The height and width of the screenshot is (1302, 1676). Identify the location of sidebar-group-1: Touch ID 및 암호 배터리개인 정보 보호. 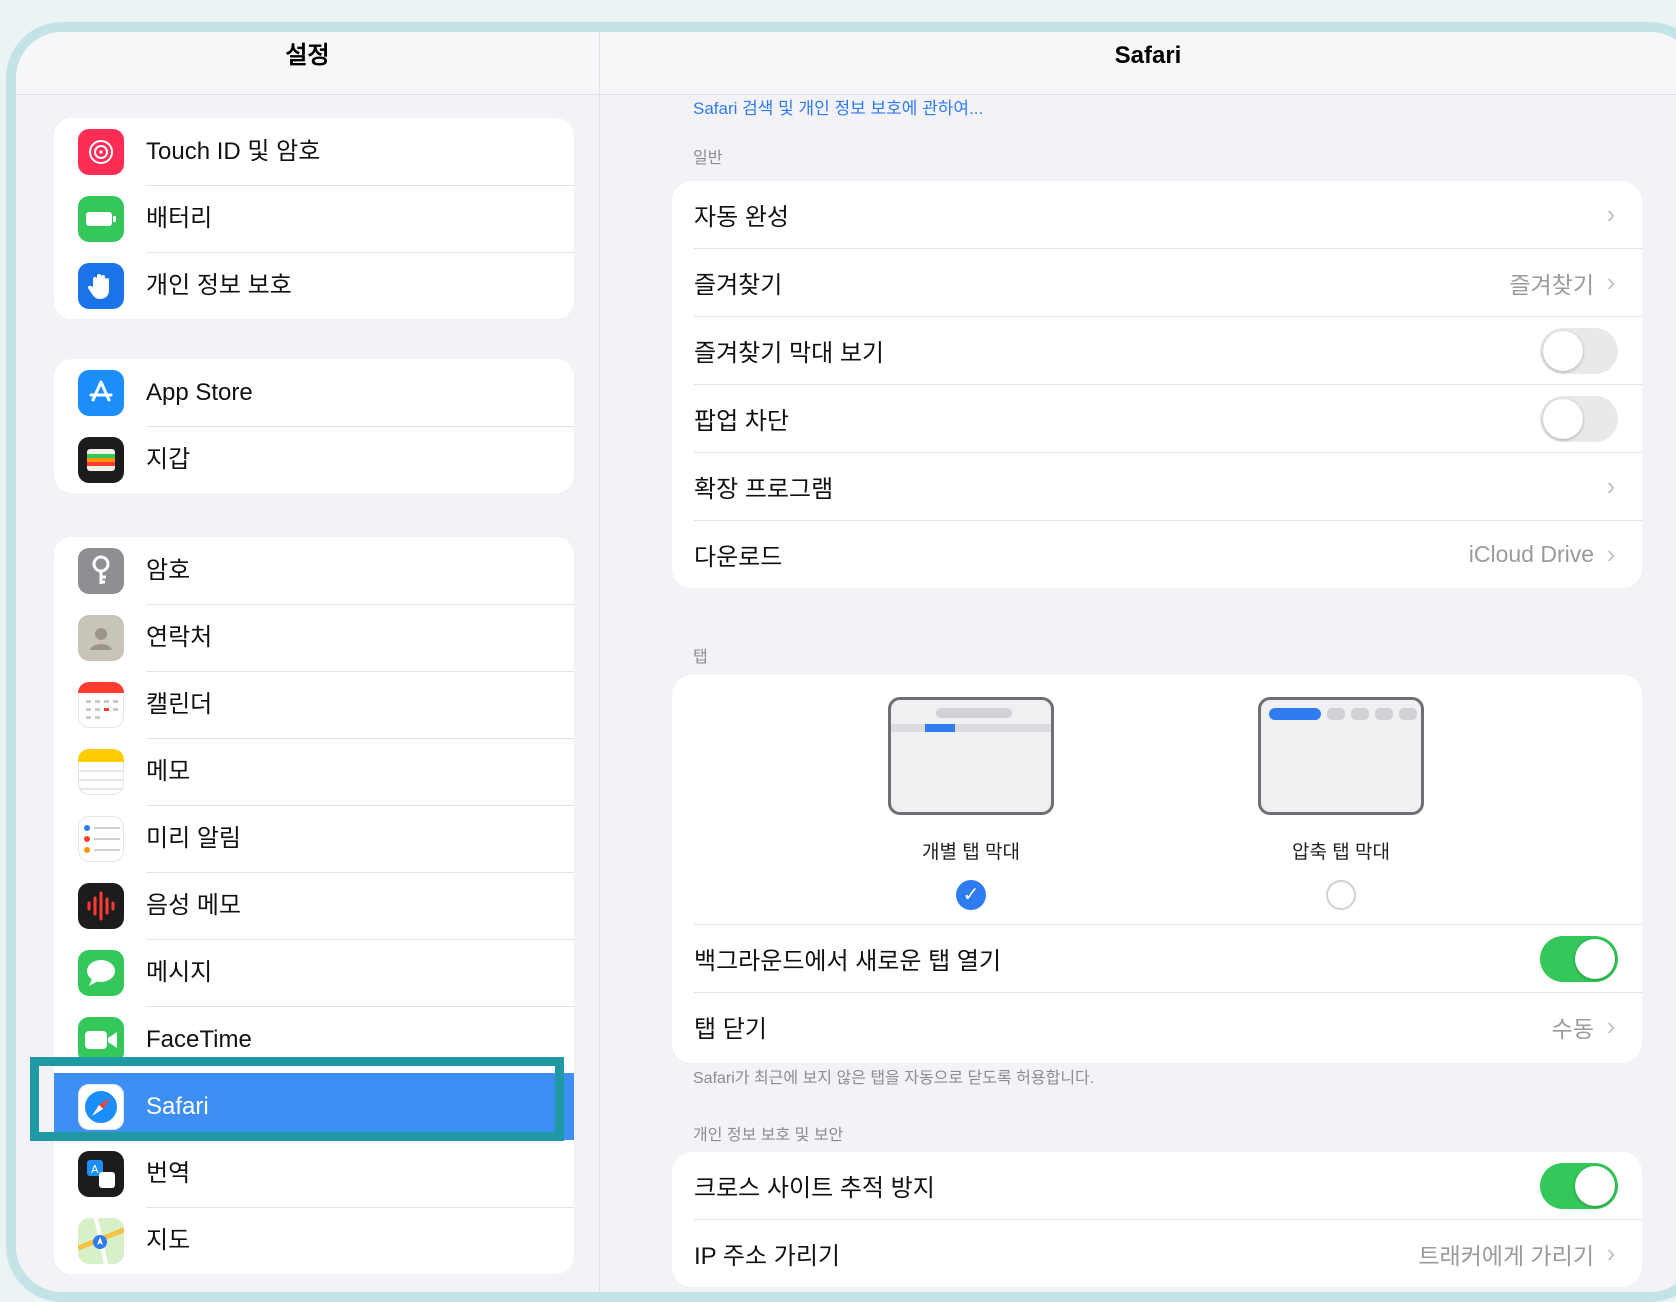
(314, 218).